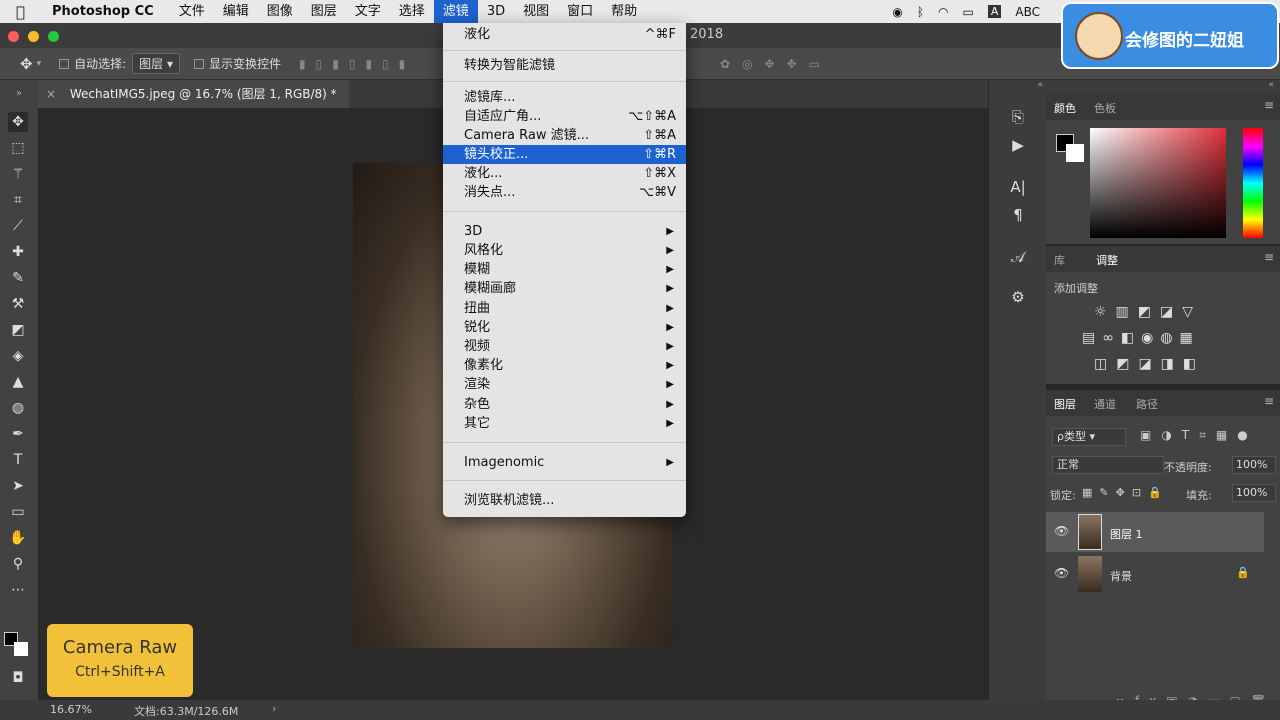 The image size is (1280, 720). What do you see at coordinates (1141, 338) in the screenshot?
I see `adjustment-icons-row2: ▤∞◧◉◍▦` at bounding box center [1141, 338].